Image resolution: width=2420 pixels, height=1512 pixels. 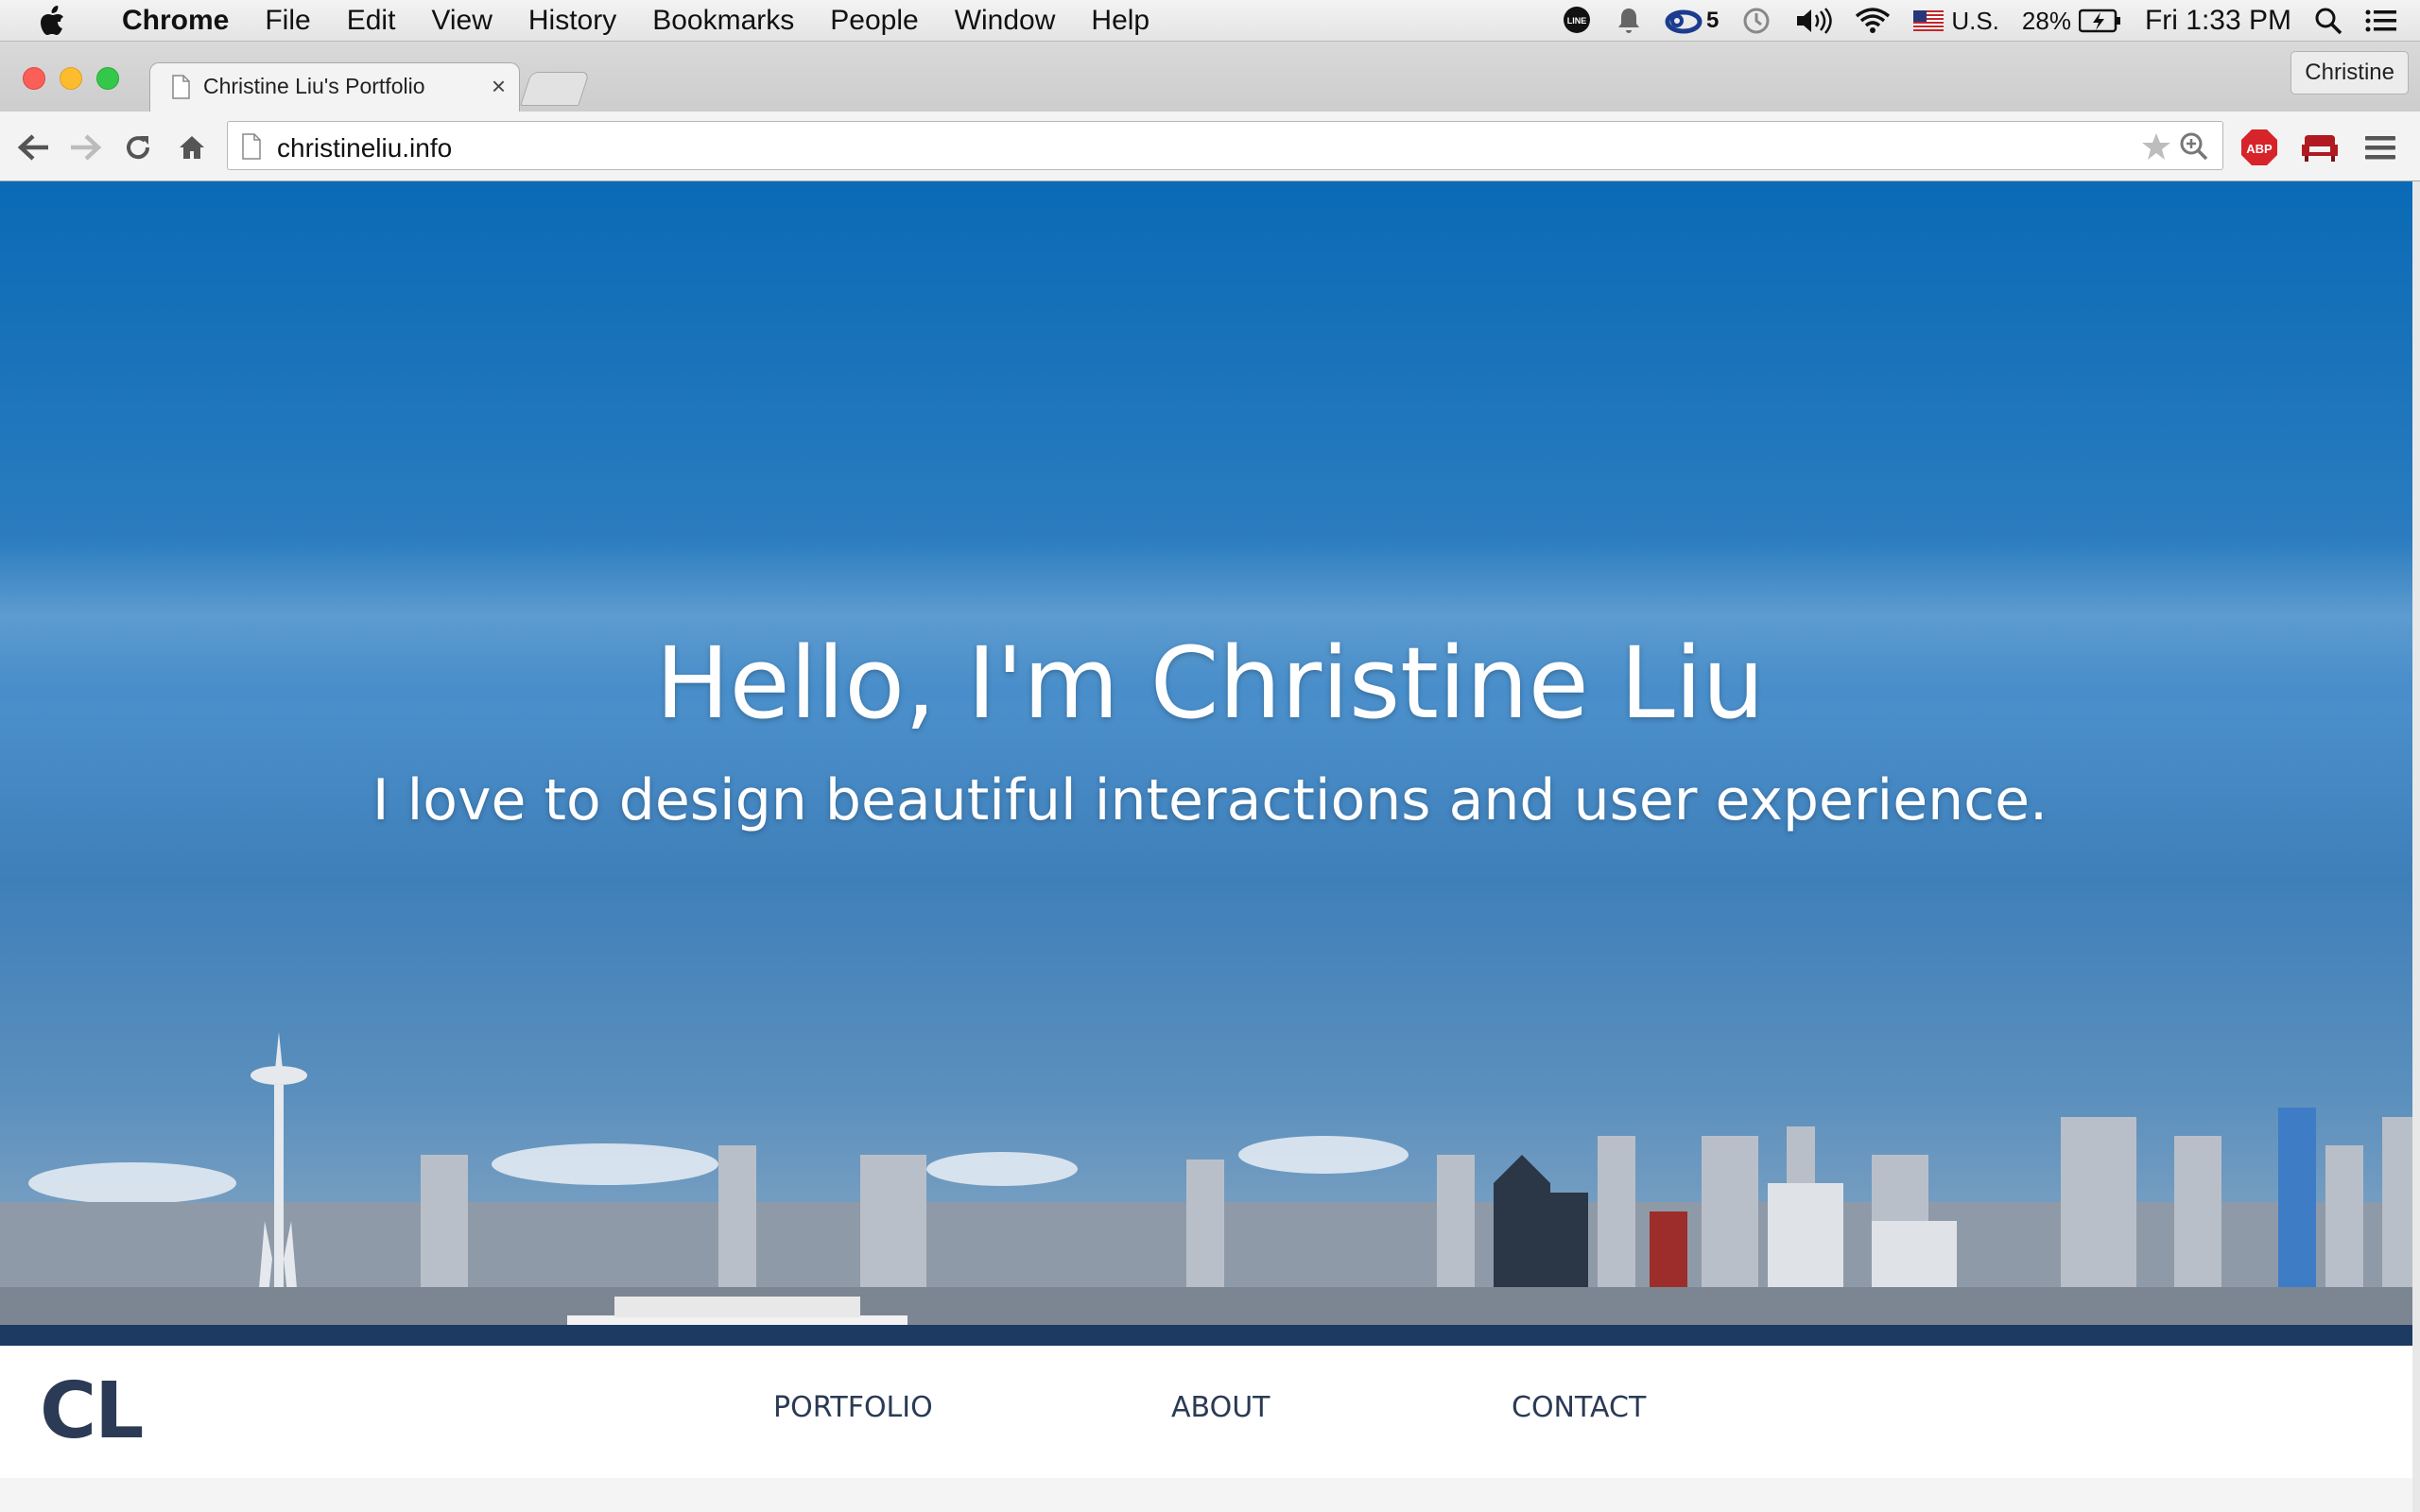 What do you see at coordinates (1210, 77) in the screenshot?
I see `tab-strip: Christine Liu's Portfolio × Christine` at bounding box center [1210, 77].